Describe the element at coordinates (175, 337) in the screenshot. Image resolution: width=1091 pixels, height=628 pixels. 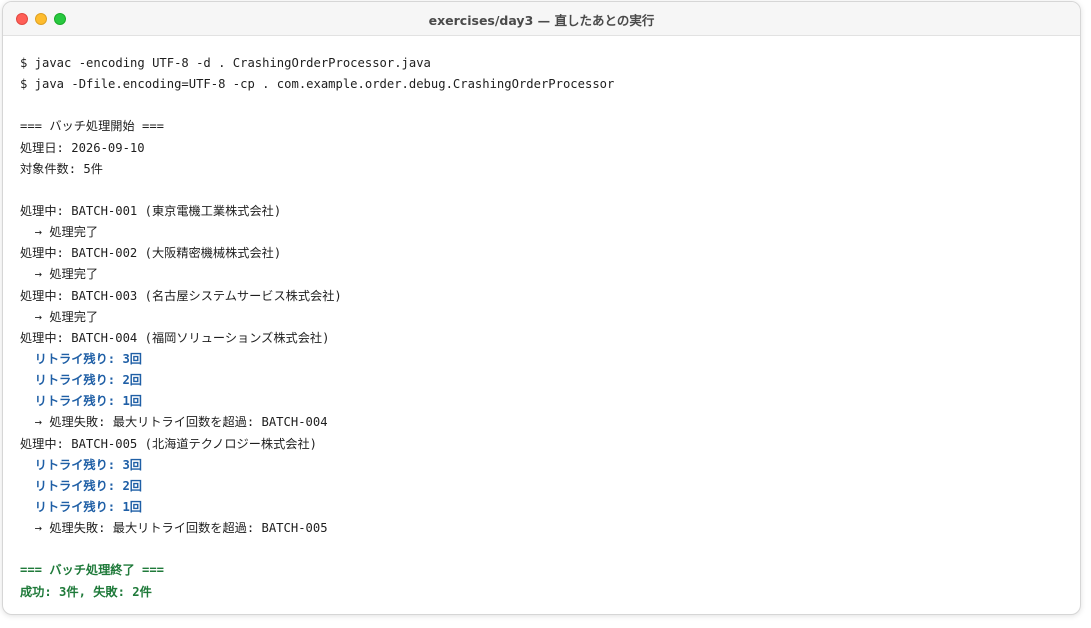
I see `output-line: 処理中: BATCH-004 (福岡ソリューションズ株式会社)` at that location.